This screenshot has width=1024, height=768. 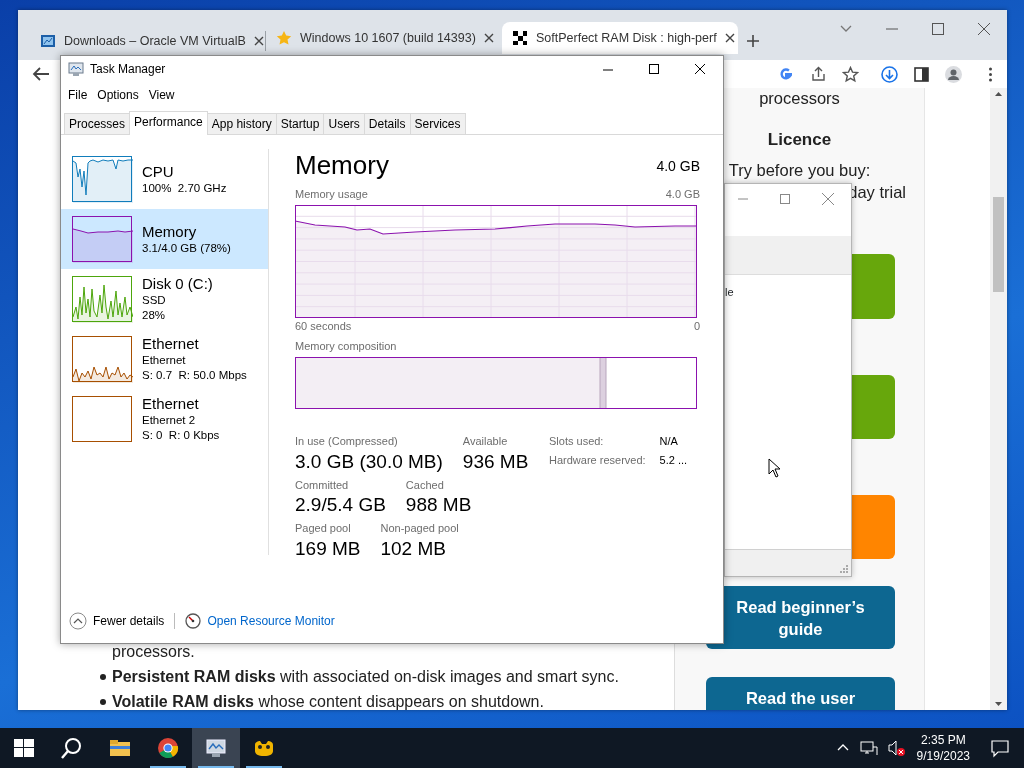 What do you see at coordinates (154, 315) in the screenshot?
I see `resource-detail: 28%` at bounding box center [154, 315].